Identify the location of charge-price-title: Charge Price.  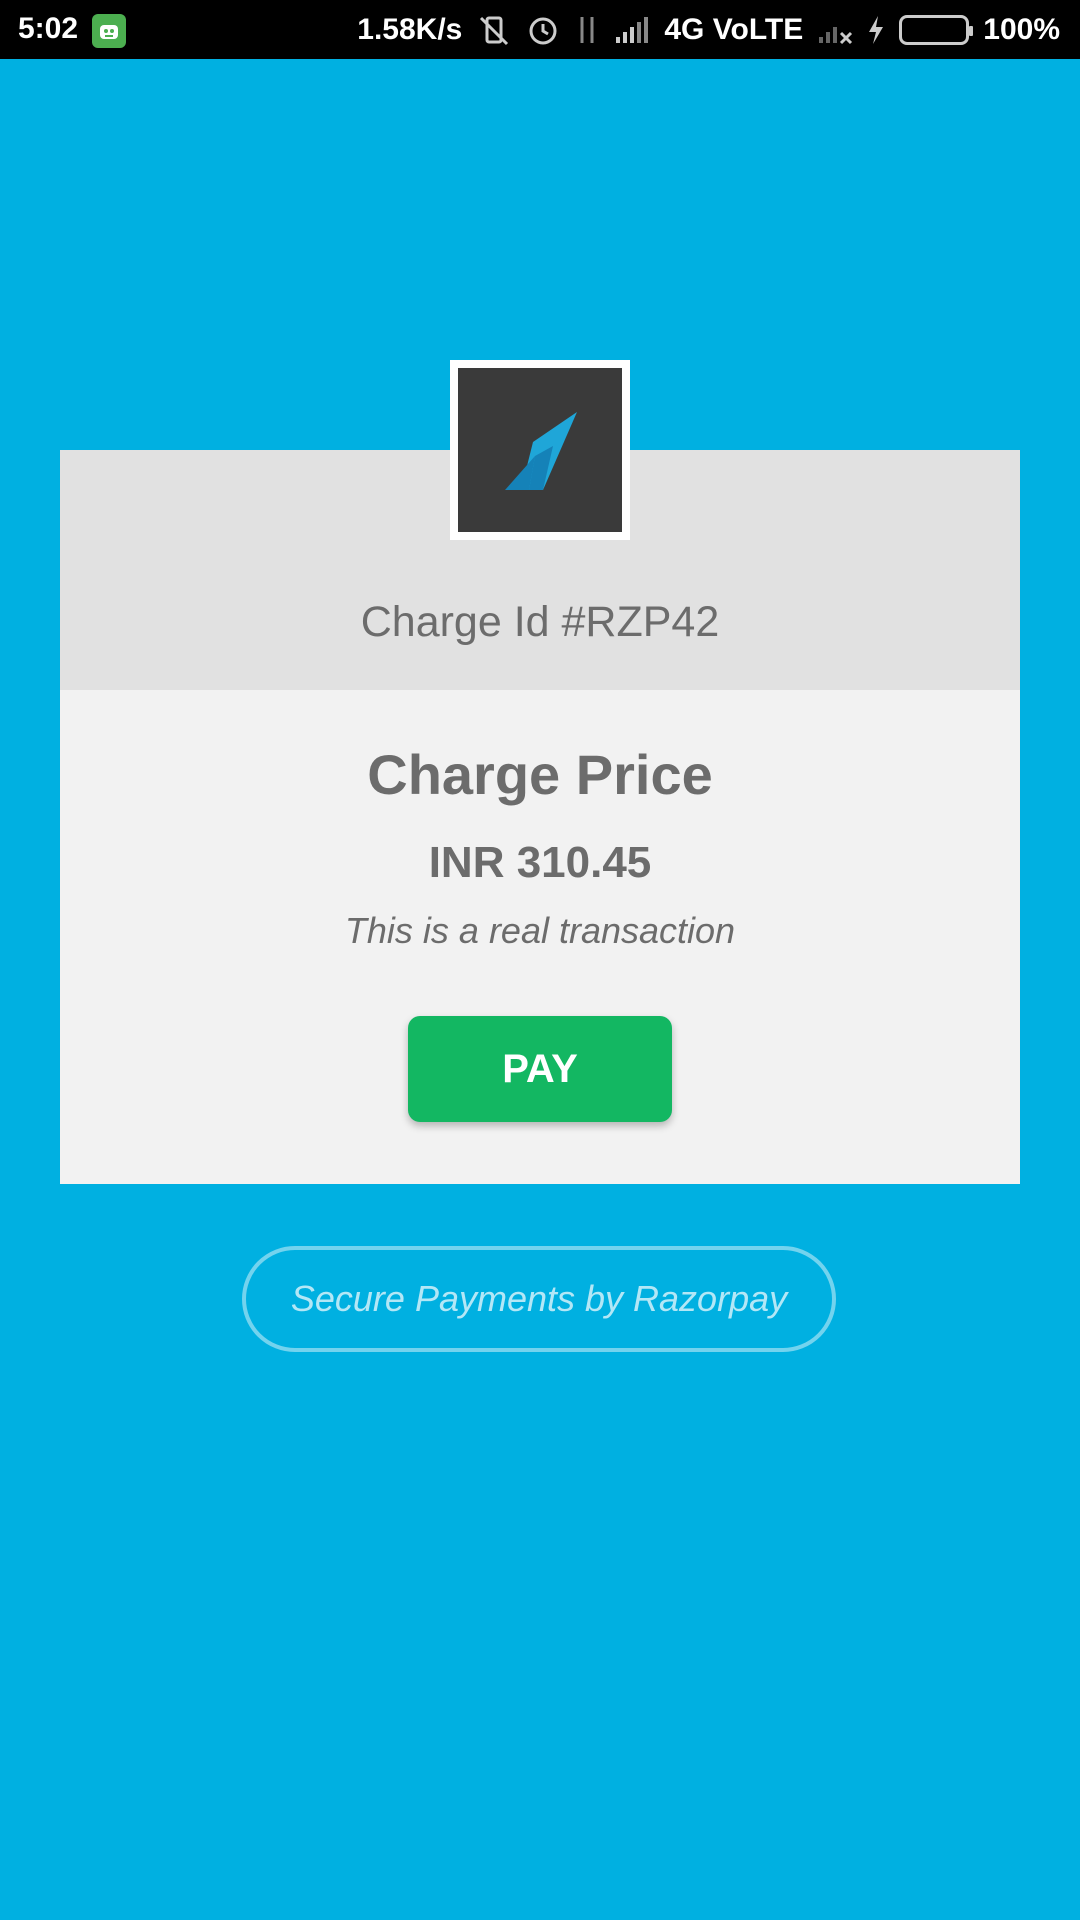
(540, 774).